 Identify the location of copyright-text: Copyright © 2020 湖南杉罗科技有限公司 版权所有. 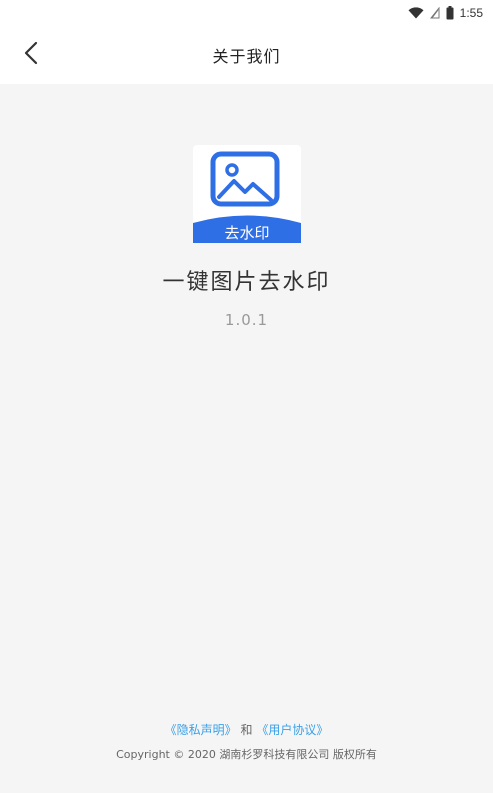
(246, 754).